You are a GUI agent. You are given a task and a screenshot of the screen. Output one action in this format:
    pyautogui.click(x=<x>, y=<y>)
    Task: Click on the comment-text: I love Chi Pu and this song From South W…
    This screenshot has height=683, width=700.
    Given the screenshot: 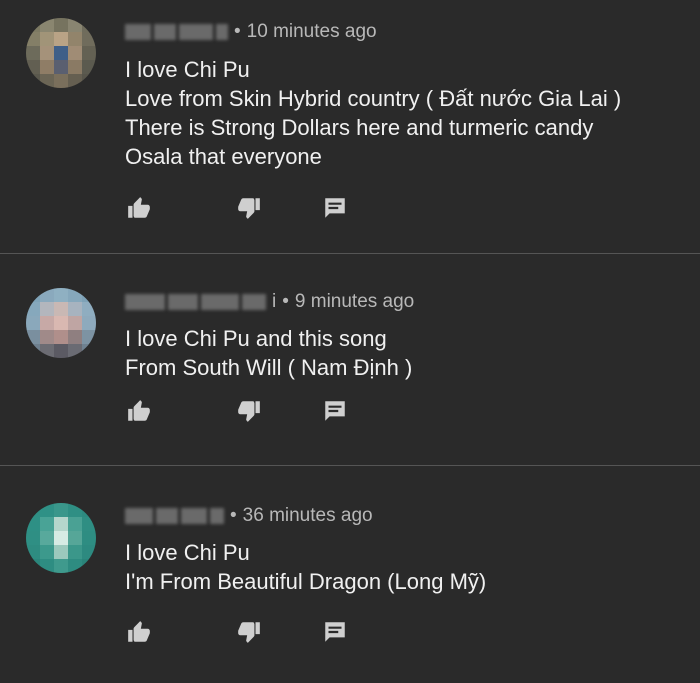 What is the action you would take?
    pyautogui.click(x=268, y=353)
    